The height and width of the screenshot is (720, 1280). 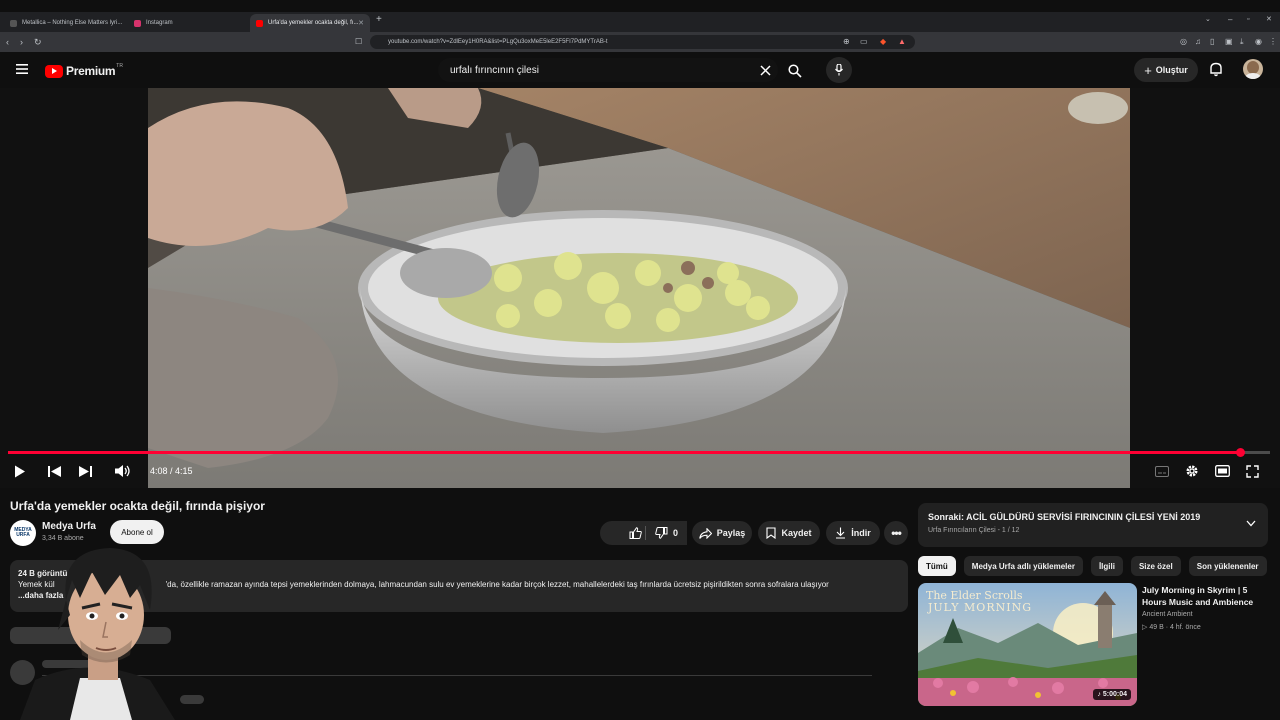 What do you see at coordinates (765, 70) in the screenshot?
I see `clear-search-icon` at bounding box center [765, 70].